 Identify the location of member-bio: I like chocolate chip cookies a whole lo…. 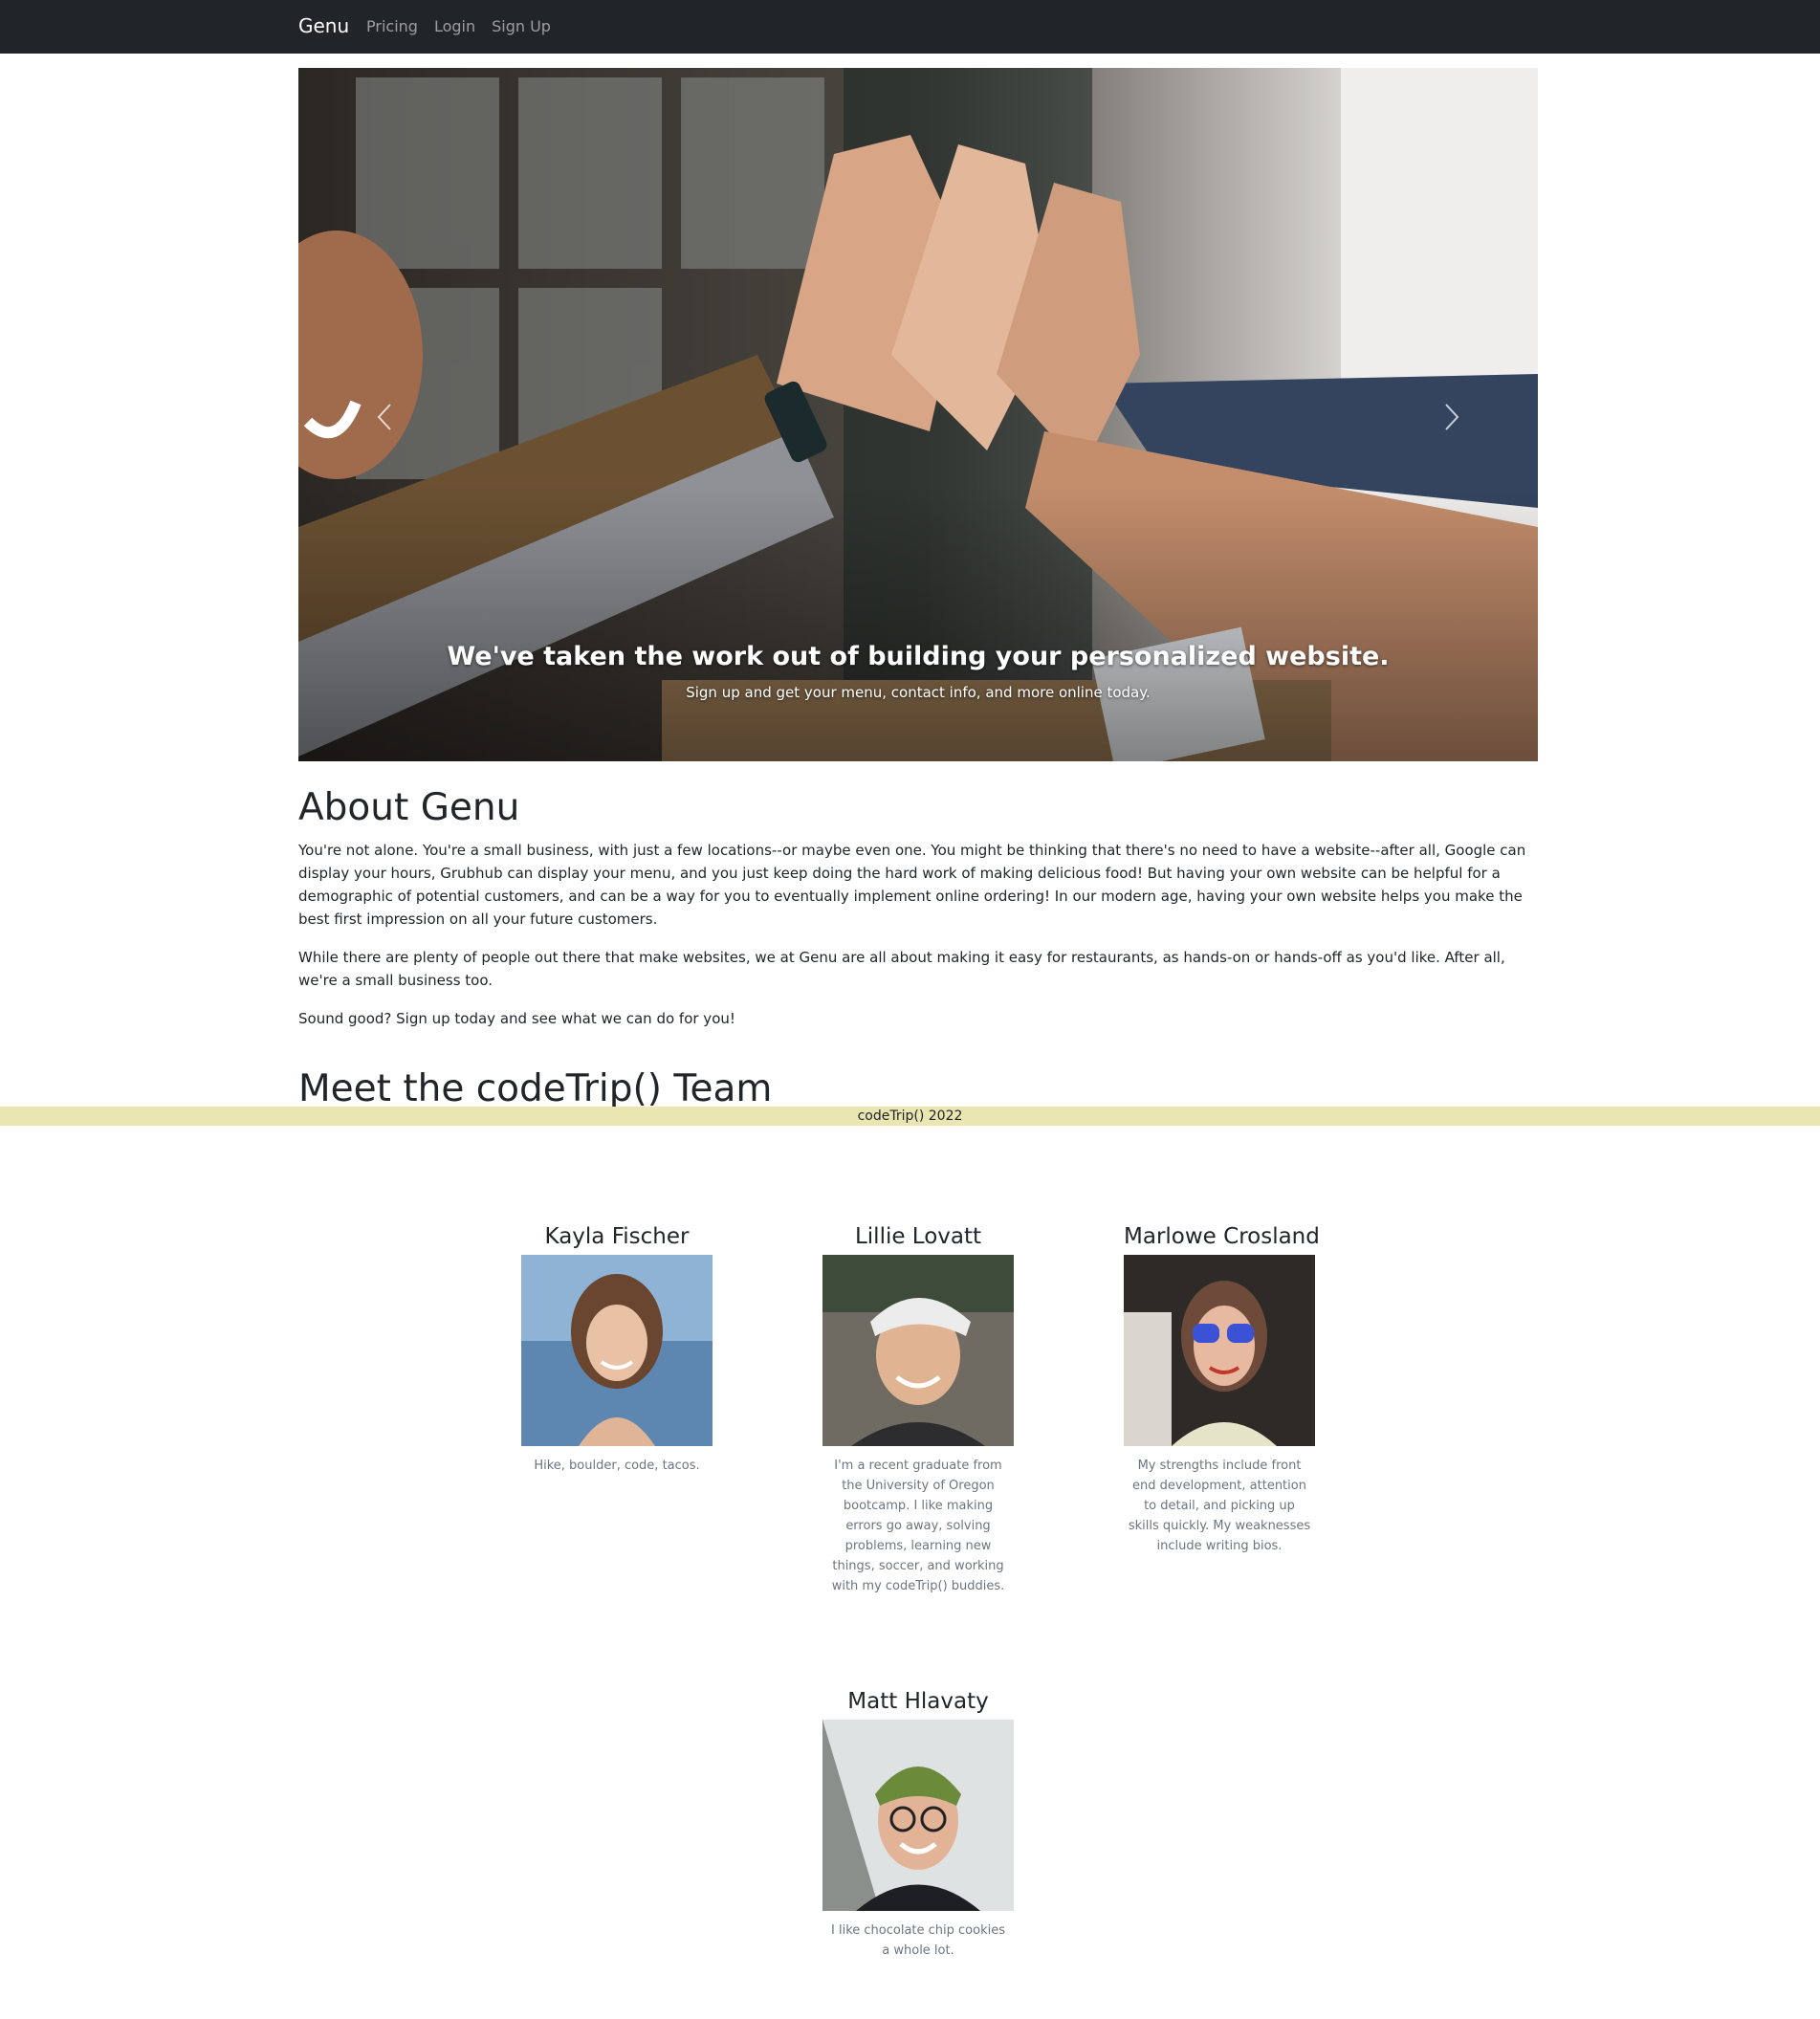
(918, 1941).